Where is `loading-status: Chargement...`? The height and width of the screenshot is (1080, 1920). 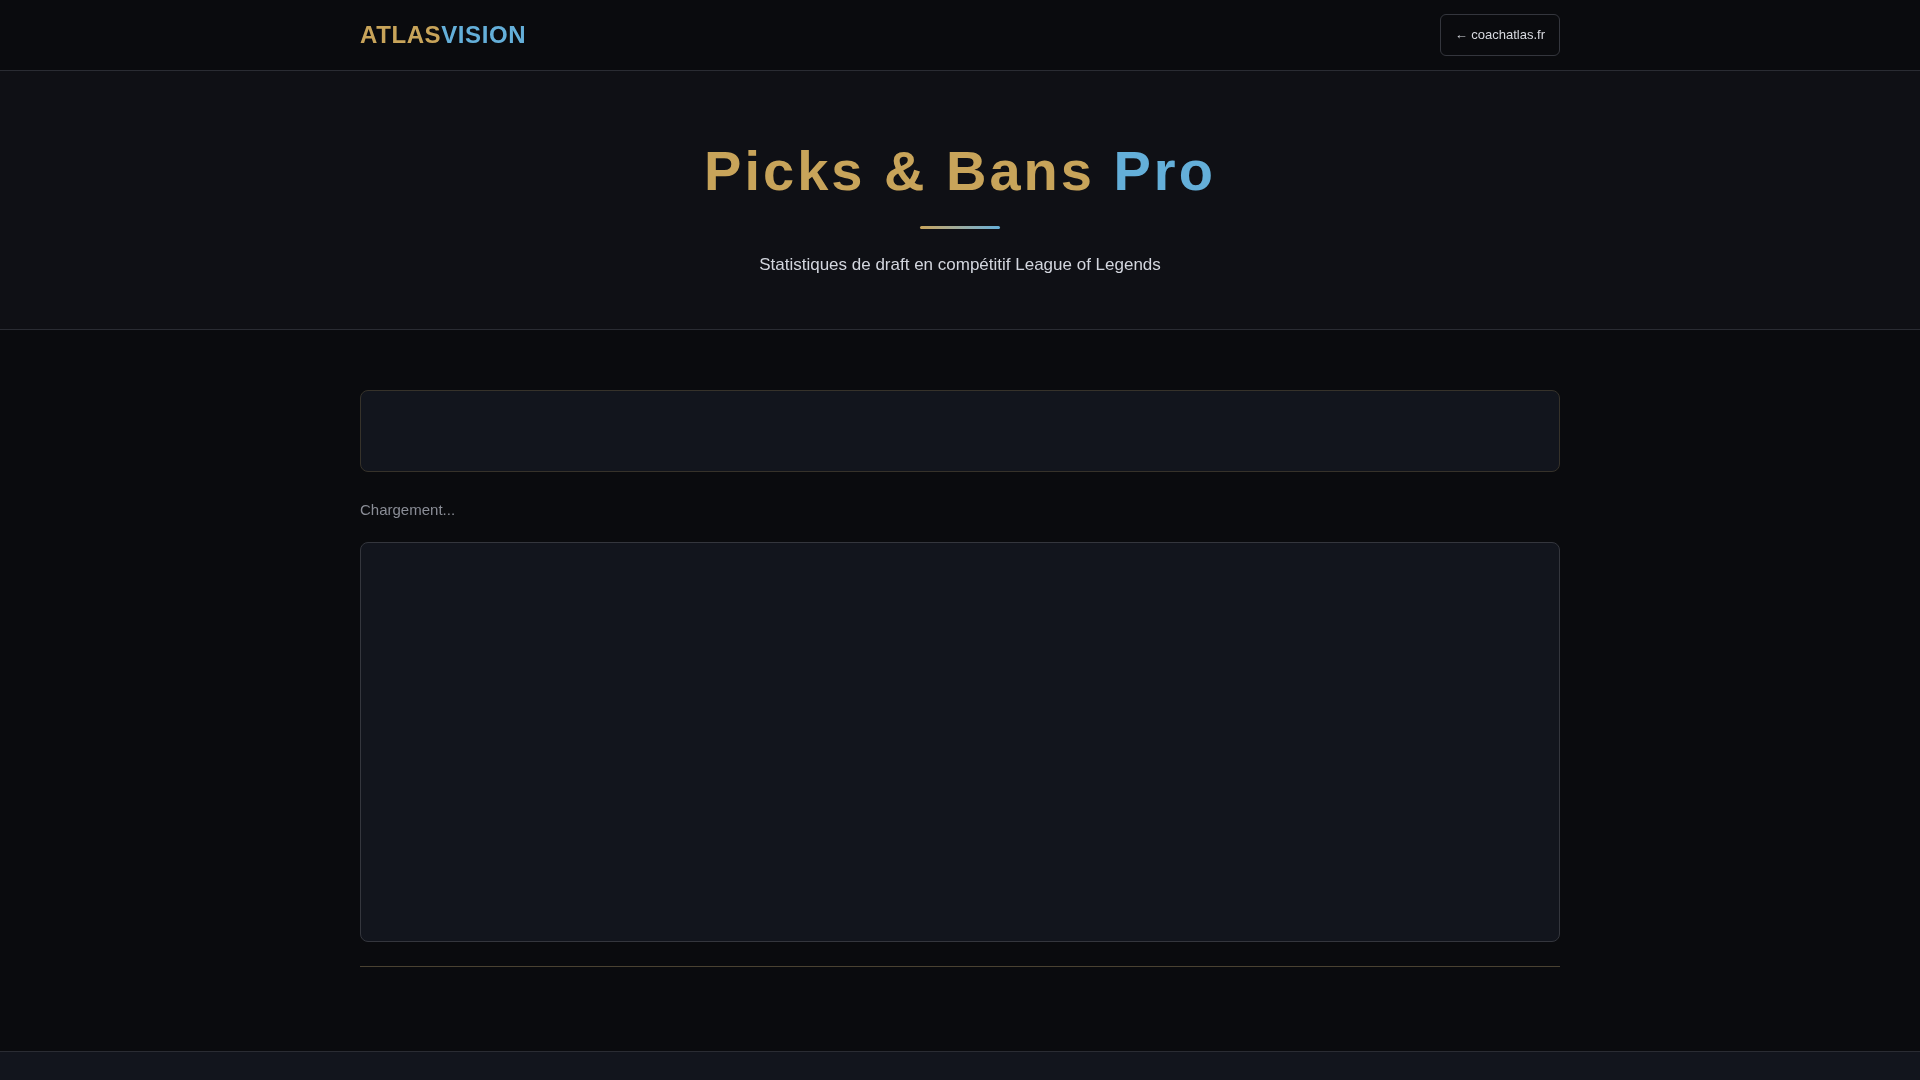
loading-status: Chargement... is located at coordinates (408, 510).